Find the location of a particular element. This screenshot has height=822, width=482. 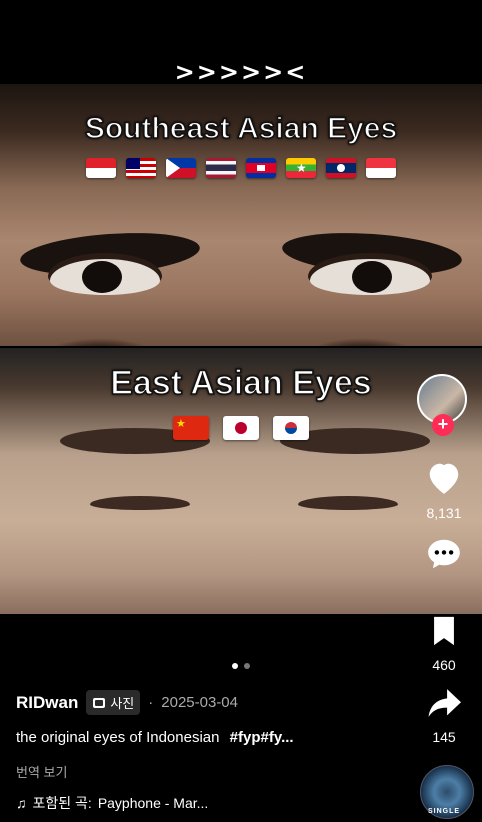

author-name: RIDwan is located at coordinates (47, 703).